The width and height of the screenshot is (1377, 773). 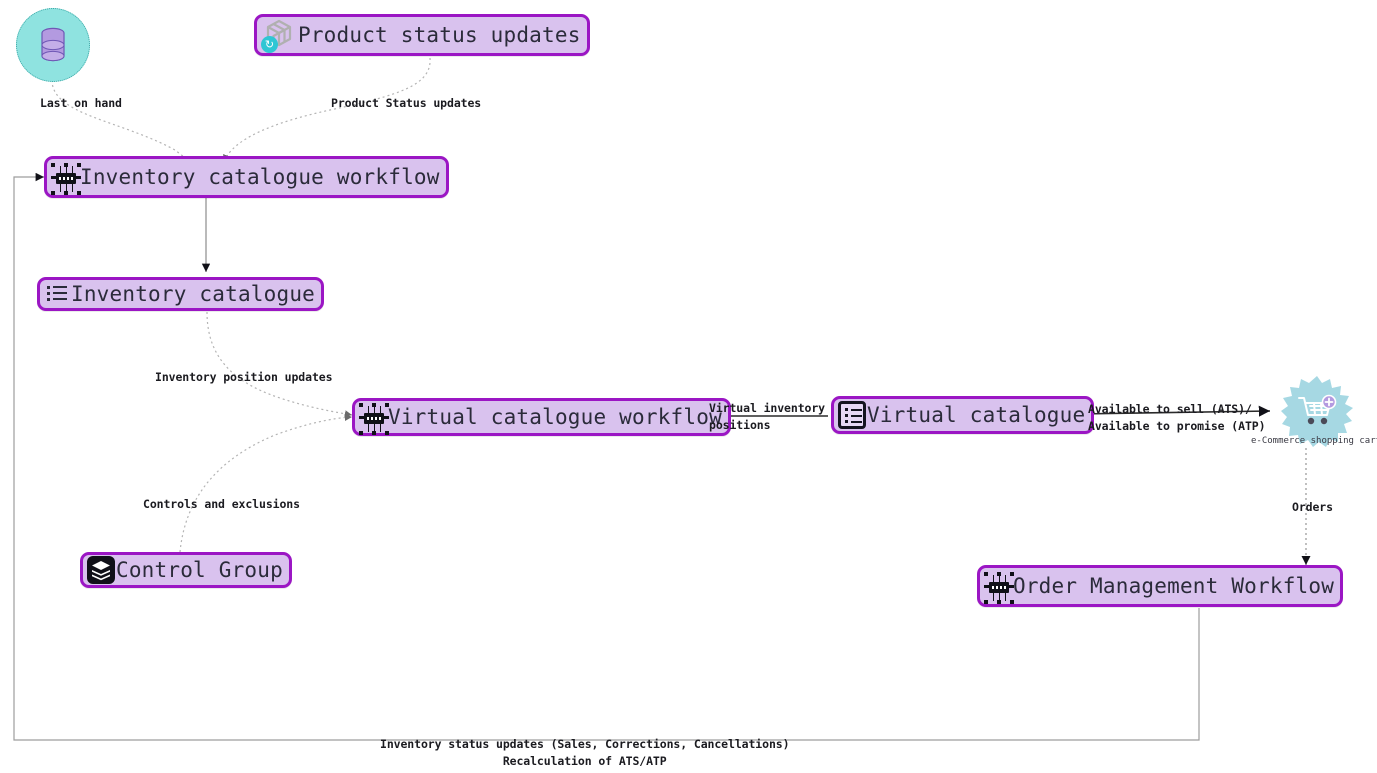 I want to click on shopping-cart-icon, so click(x=1317, y=409).